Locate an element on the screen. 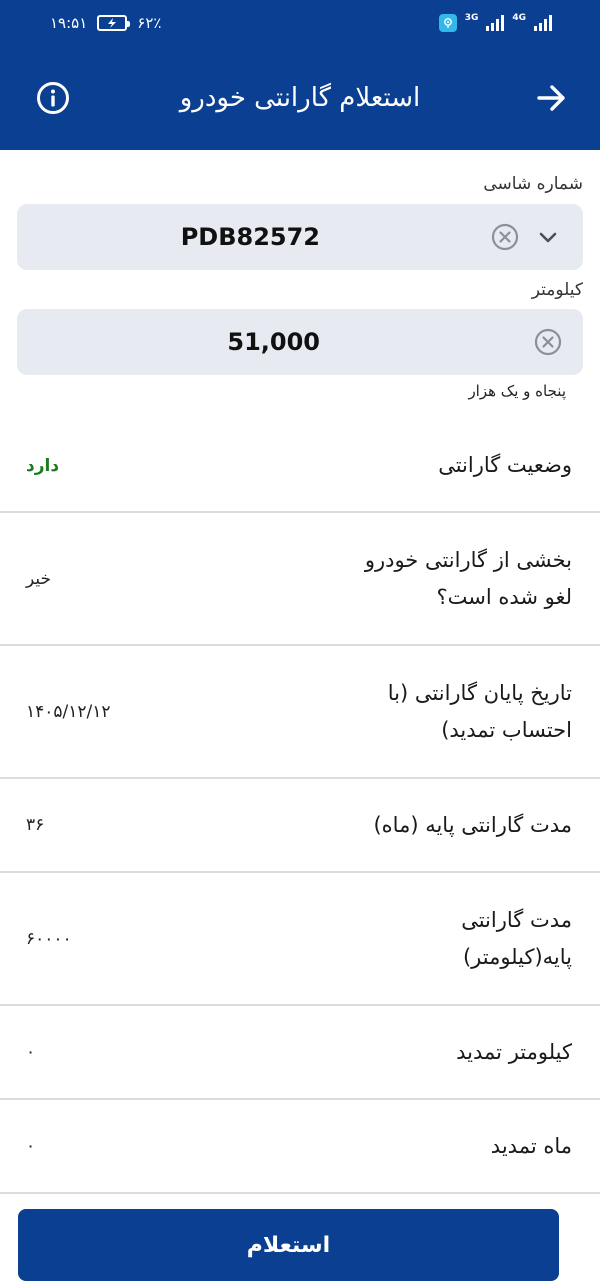 Image resolution: width=600 pixels, height=1284 pixels. km-value: 51,000 is located at coordinates (273, 342).